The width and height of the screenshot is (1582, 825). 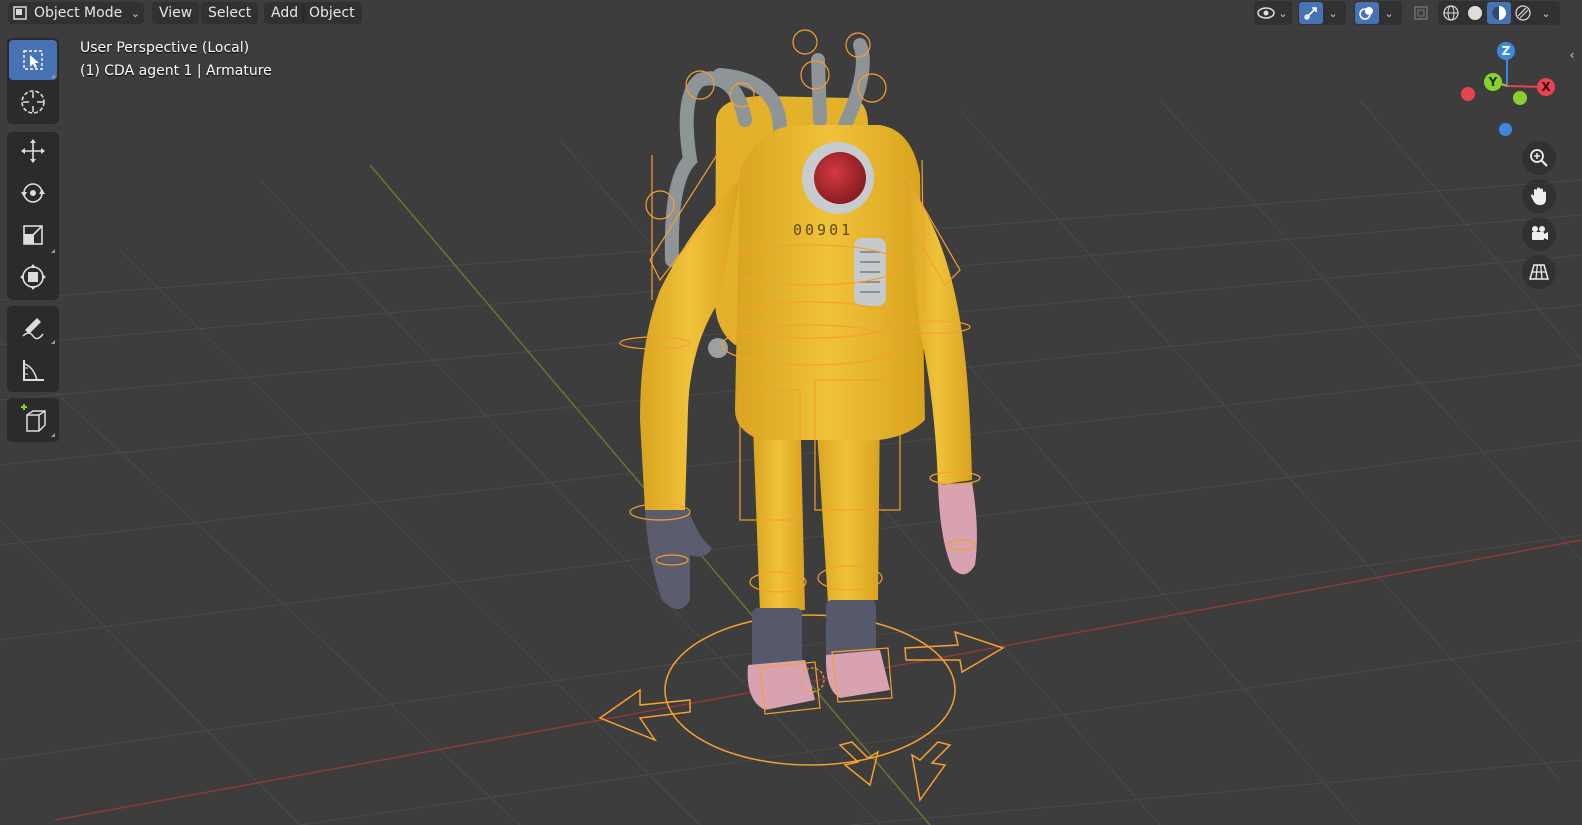 What do you see at coordinates (781, 685) in the screenshot?
I see `left-foot` at bounding box center [781, 685].